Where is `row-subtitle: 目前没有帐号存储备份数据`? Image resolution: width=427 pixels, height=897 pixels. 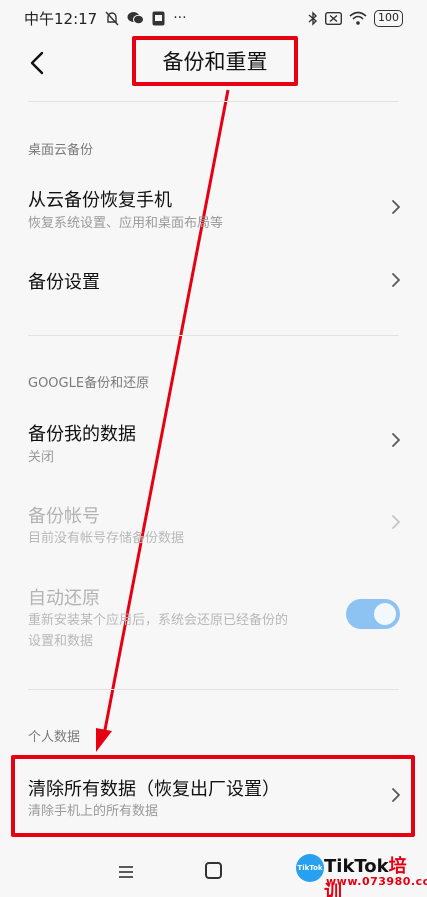
row-subtitle: 目前没有帐号存储备份数据 is located at coordinates (106, 538).